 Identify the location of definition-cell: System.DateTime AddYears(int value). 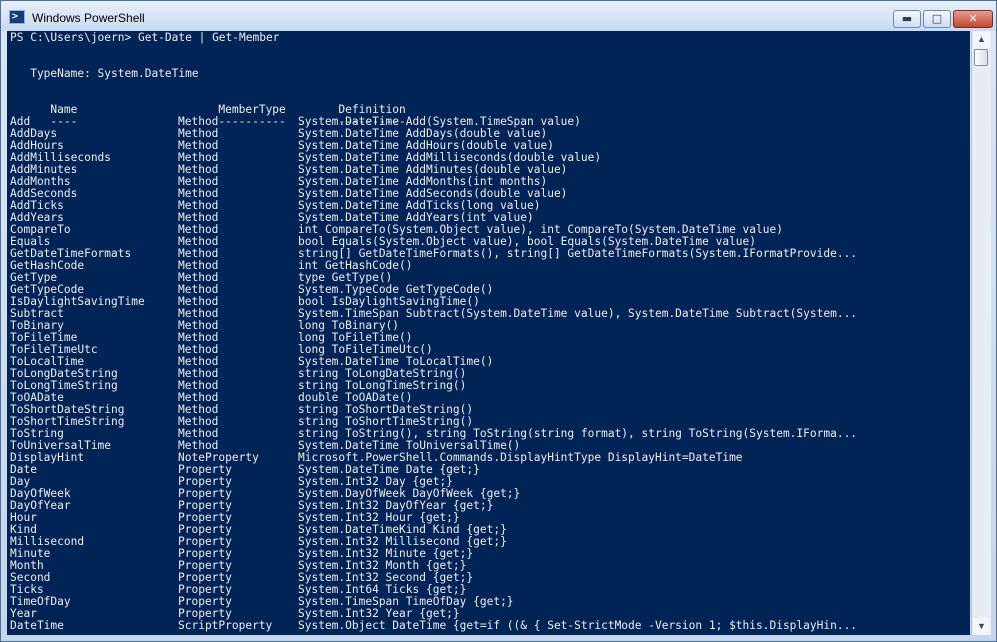
(416, 218).